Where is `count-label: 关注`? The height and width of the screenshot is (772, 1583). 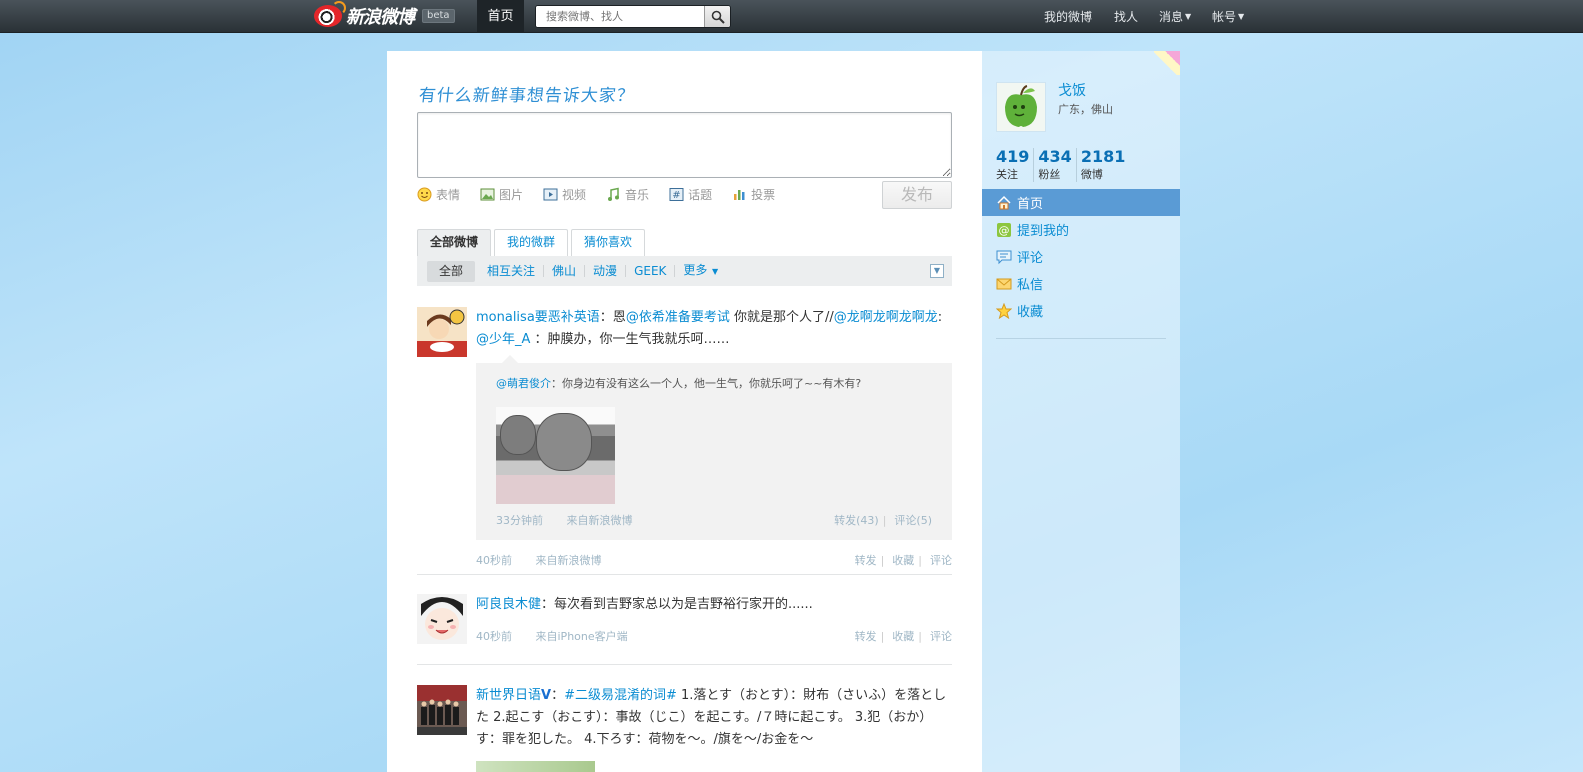
count-label: 关注 is located at coordinates (1007, 174).